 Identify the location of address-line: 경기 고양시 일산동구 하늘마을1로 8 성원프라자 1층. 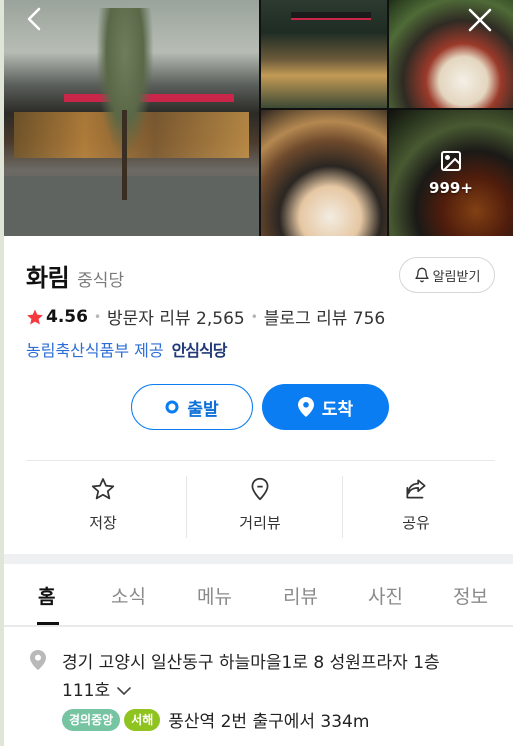
(251, 663).